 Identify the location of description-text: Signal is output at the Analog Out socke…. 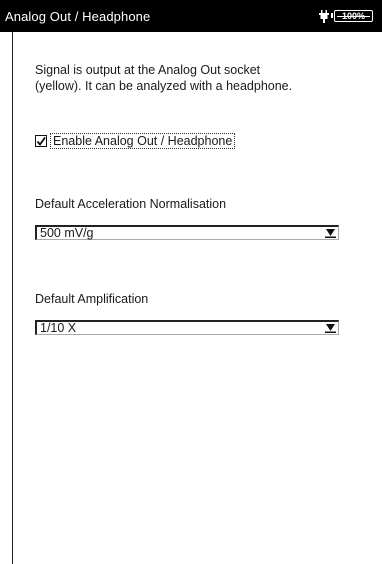
(195, 78).